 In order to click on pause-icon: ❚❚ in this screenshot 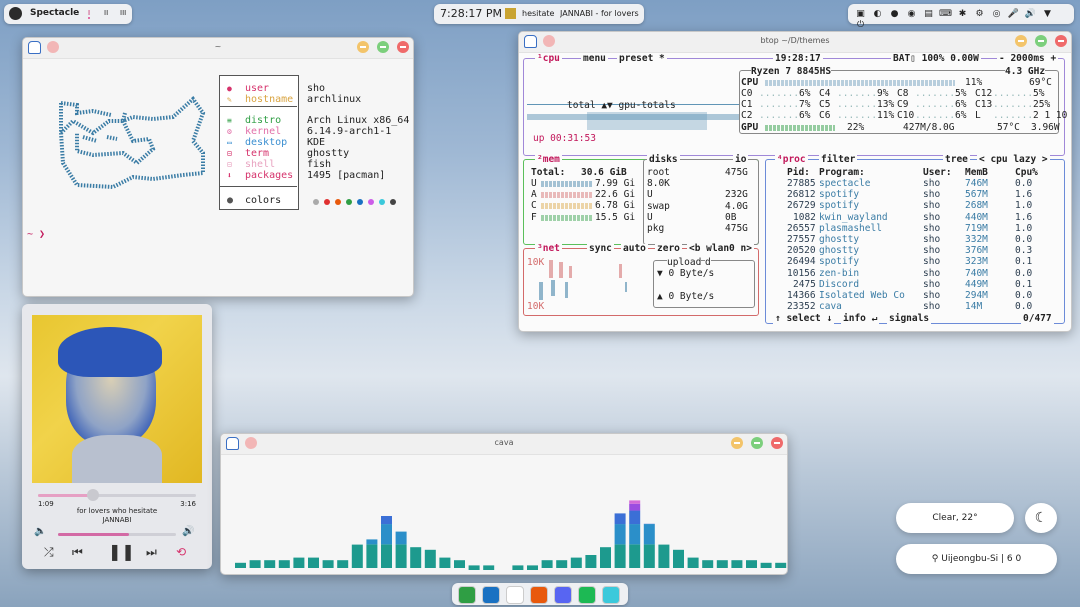, I will do `click(121, 551)`.